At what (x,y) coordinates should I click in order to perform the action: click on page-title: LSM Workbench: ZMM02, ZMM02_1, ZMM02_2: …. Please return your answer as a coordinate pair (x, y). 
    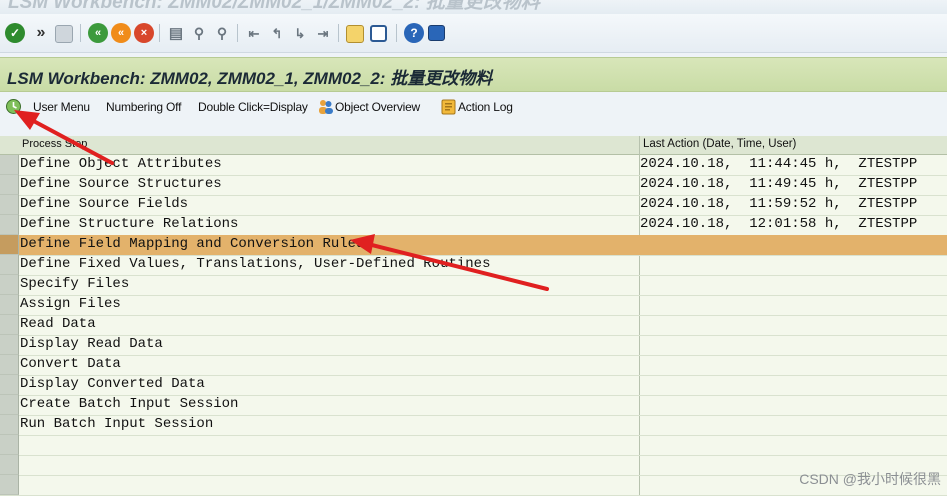
    Looking at the image, I should click on (250, 78).